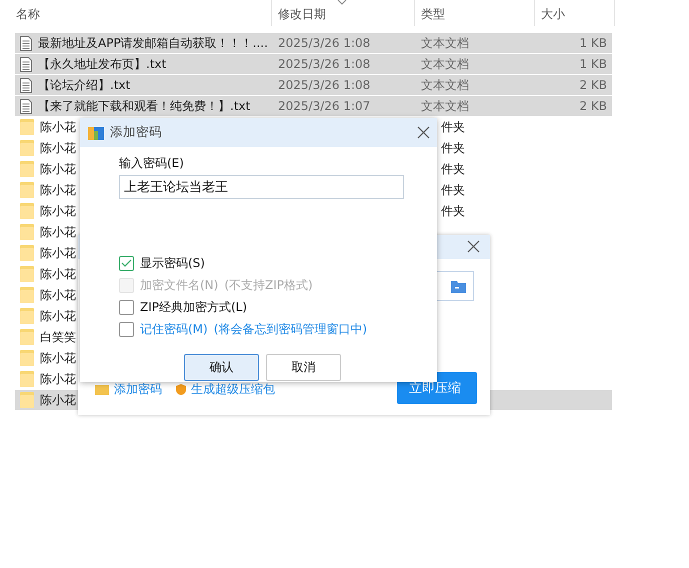 The image size is (689, 568). What do you see at coordinates (58, 337) in the screenshot?
I see `file-name: 白笑笑` at bounding box center [58, 337].